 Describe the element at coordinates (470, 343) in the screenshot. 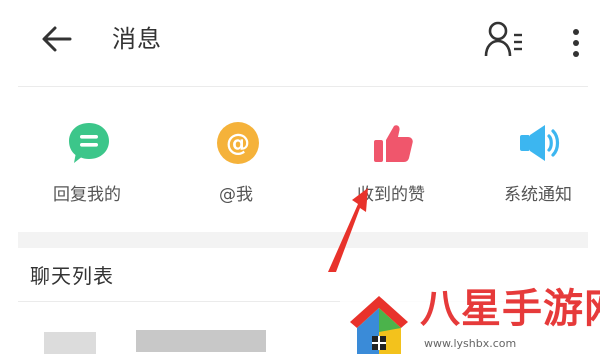

I see `watermark-url: www.lyshbx.com` at that location.